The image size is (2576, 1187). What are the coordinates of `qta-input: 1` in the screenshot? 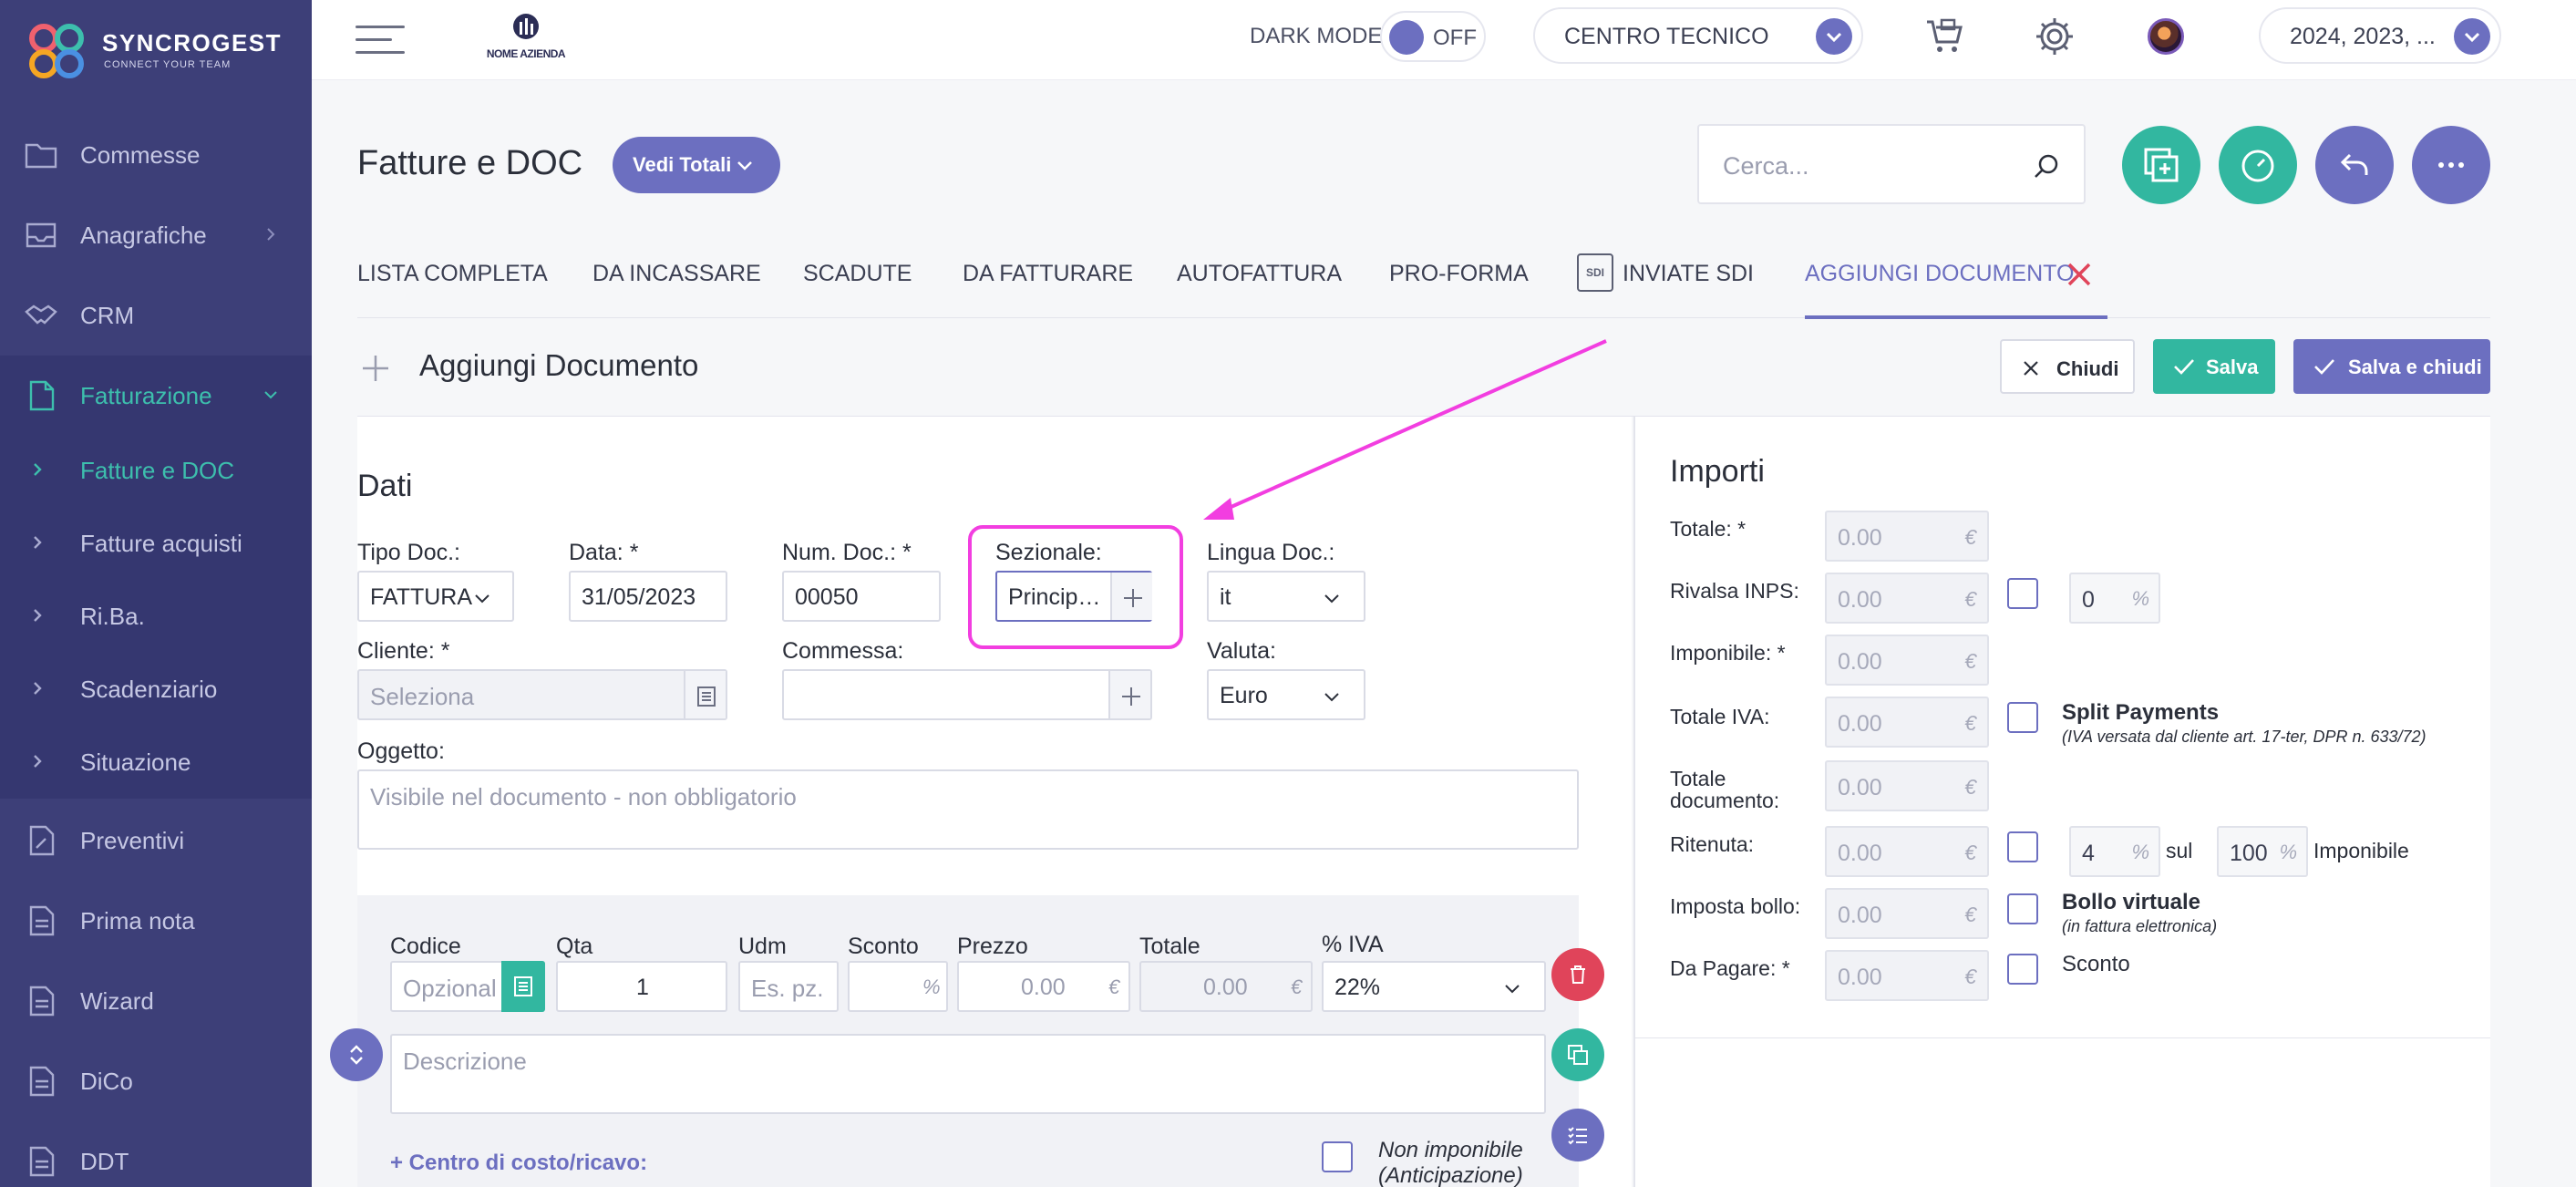 It's located at (641, 986).